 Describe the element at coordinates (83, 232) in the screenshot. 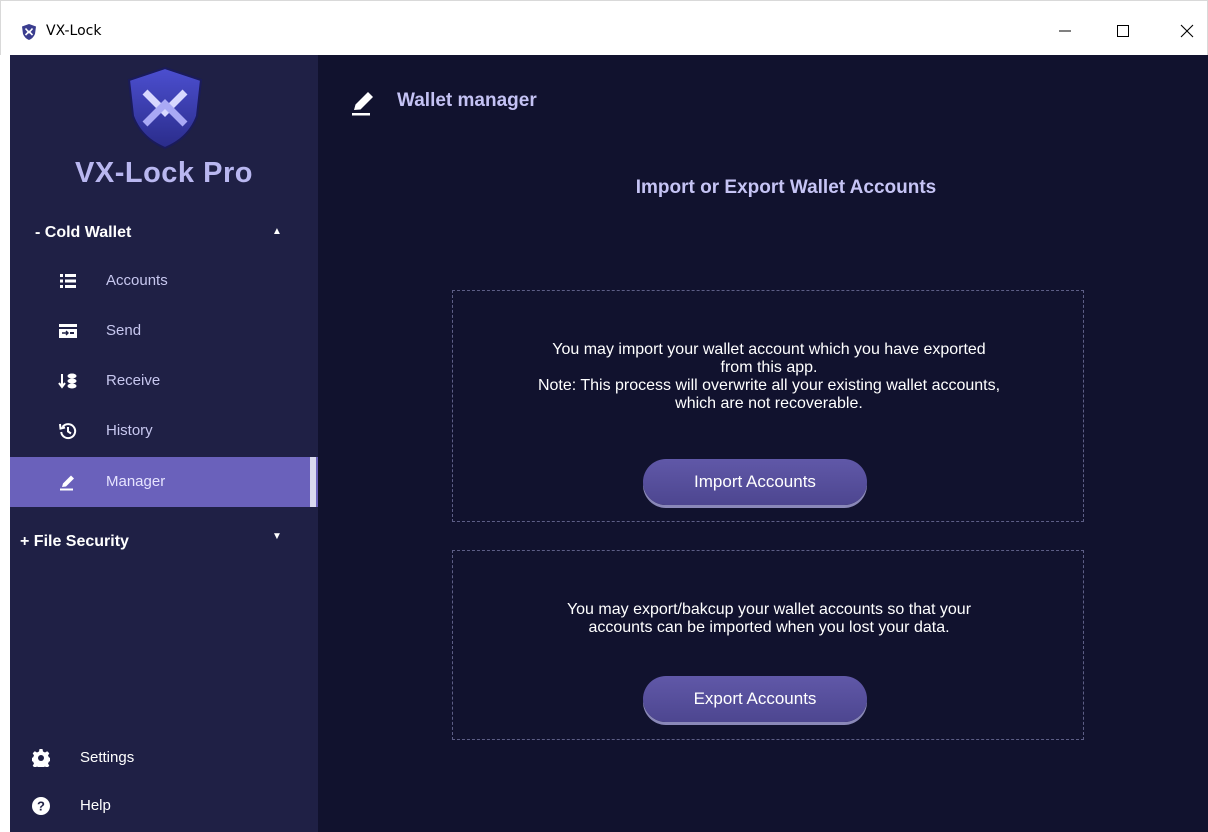

I see `group-label: - Cold Wallet` at that location.